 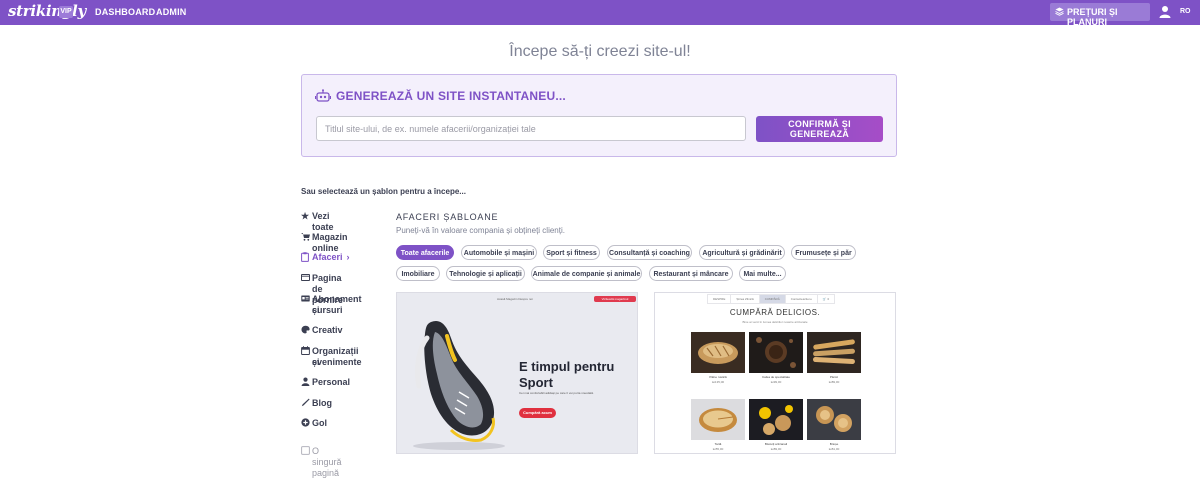 What do you see at coordinates (66, 12) in the screenshot?
I see `vip-badge: VIP` at bounding box center [66, 12].